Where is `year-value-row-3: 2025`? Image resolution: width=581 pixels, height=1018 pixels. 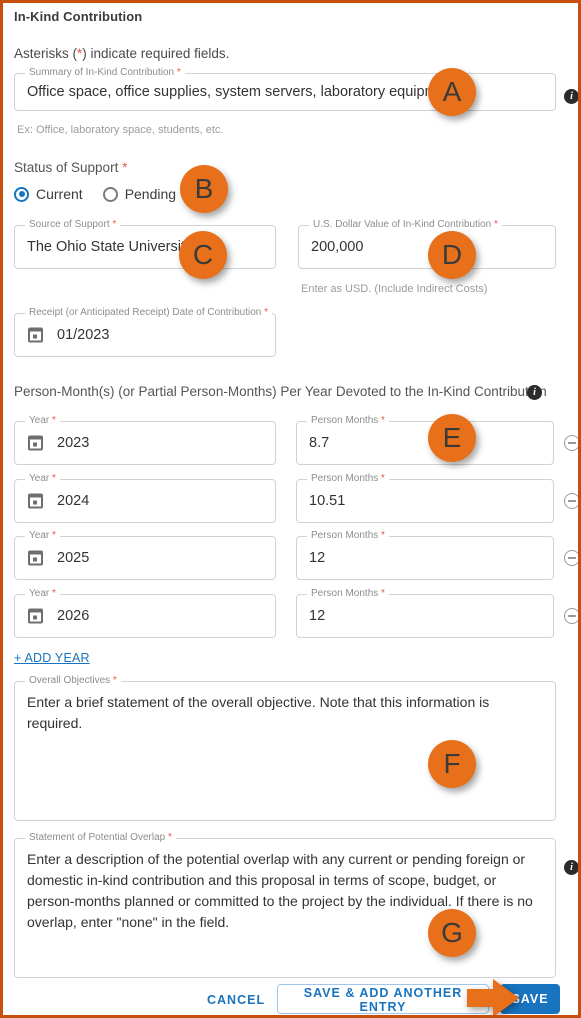
year-value-row-3: 2025 is located at coordinates (73, 558).